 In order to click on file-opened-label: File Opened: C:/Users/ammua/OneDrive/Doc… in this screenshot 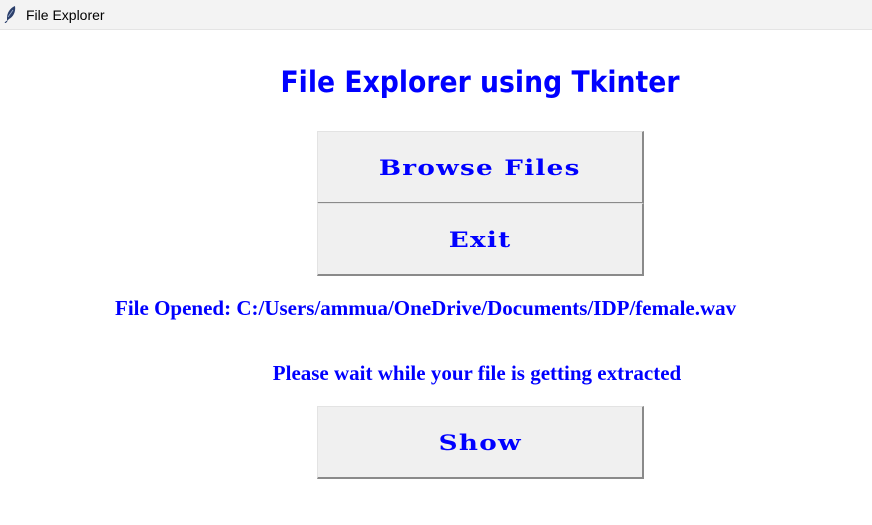, I will do `click(426, 308)`.